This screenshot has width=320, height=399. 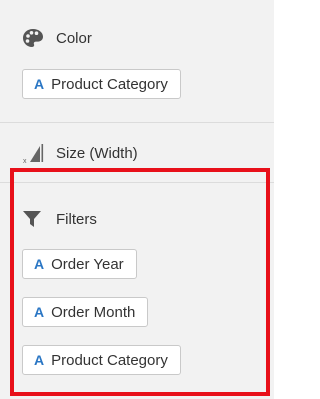 What do you see at coordinates (34, 219) in the screenshot?
I see `funnel-icon` at bounding box center [34, 219].